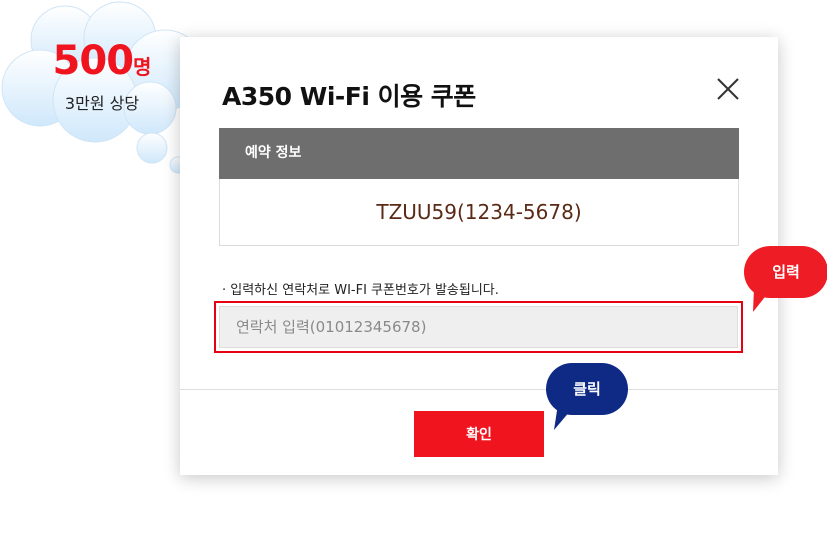  Describe the element at coordinates (142, 67) in the screenshot. I see `promo-count-unit: 명` at that location.